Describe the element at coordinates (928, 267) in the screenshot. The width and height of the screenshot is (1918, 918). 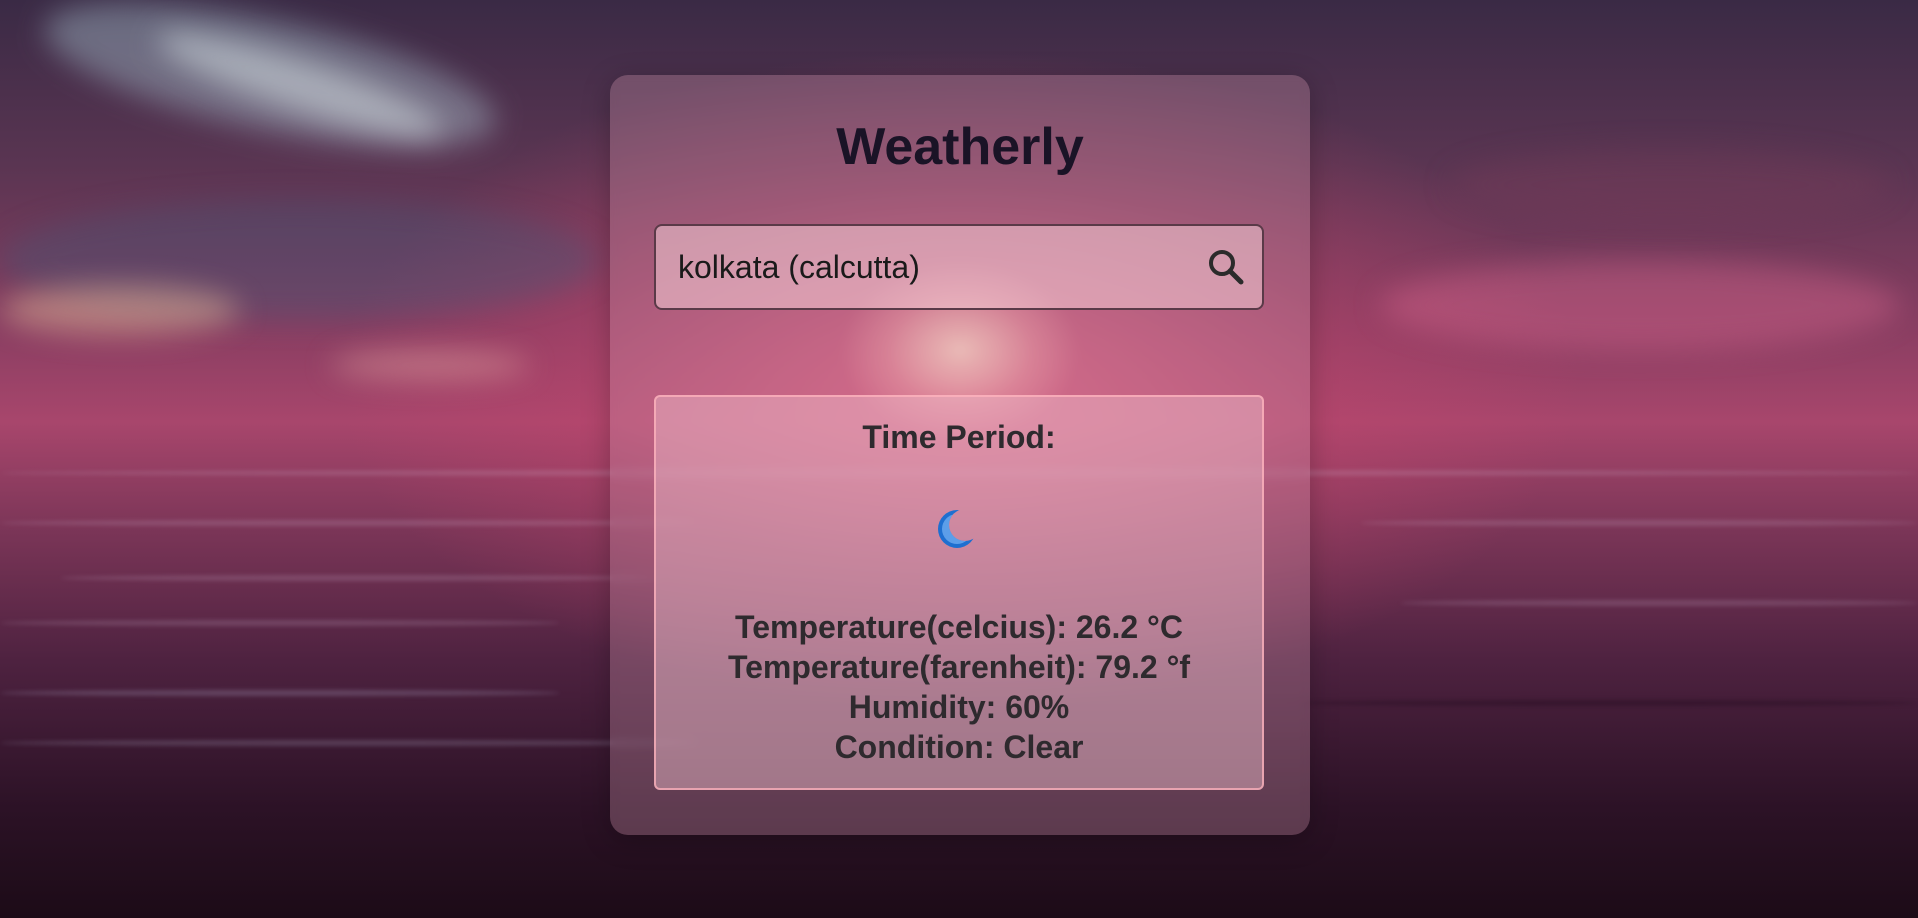
I see `city-search-input` at that location.